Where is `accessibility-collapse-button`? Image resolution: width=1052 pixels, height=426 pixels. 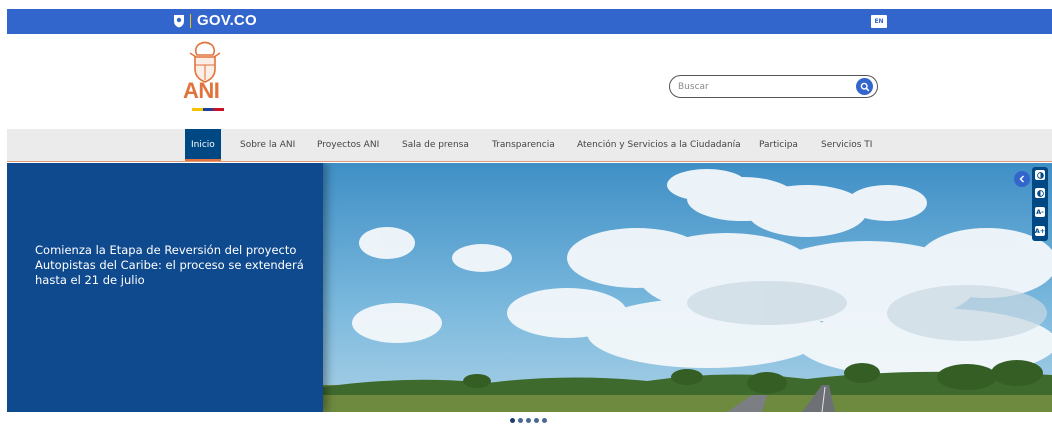
accessibility-collapse-button is located at coordinates (1022, 179).